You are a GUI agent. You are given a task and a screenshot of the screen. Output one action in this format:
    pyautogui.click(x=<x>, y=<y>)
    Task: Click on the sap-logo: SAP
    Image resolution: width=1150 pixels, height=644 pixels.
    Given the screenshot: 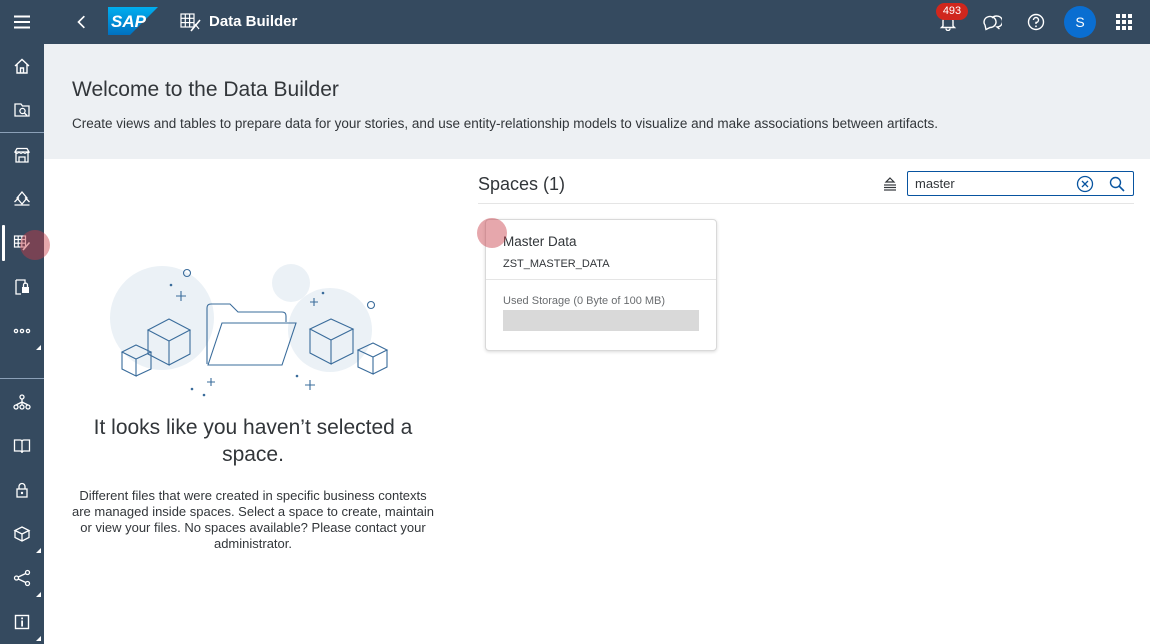 What is the action you would take?
    pyautogui.click(x=133, y=21)
    